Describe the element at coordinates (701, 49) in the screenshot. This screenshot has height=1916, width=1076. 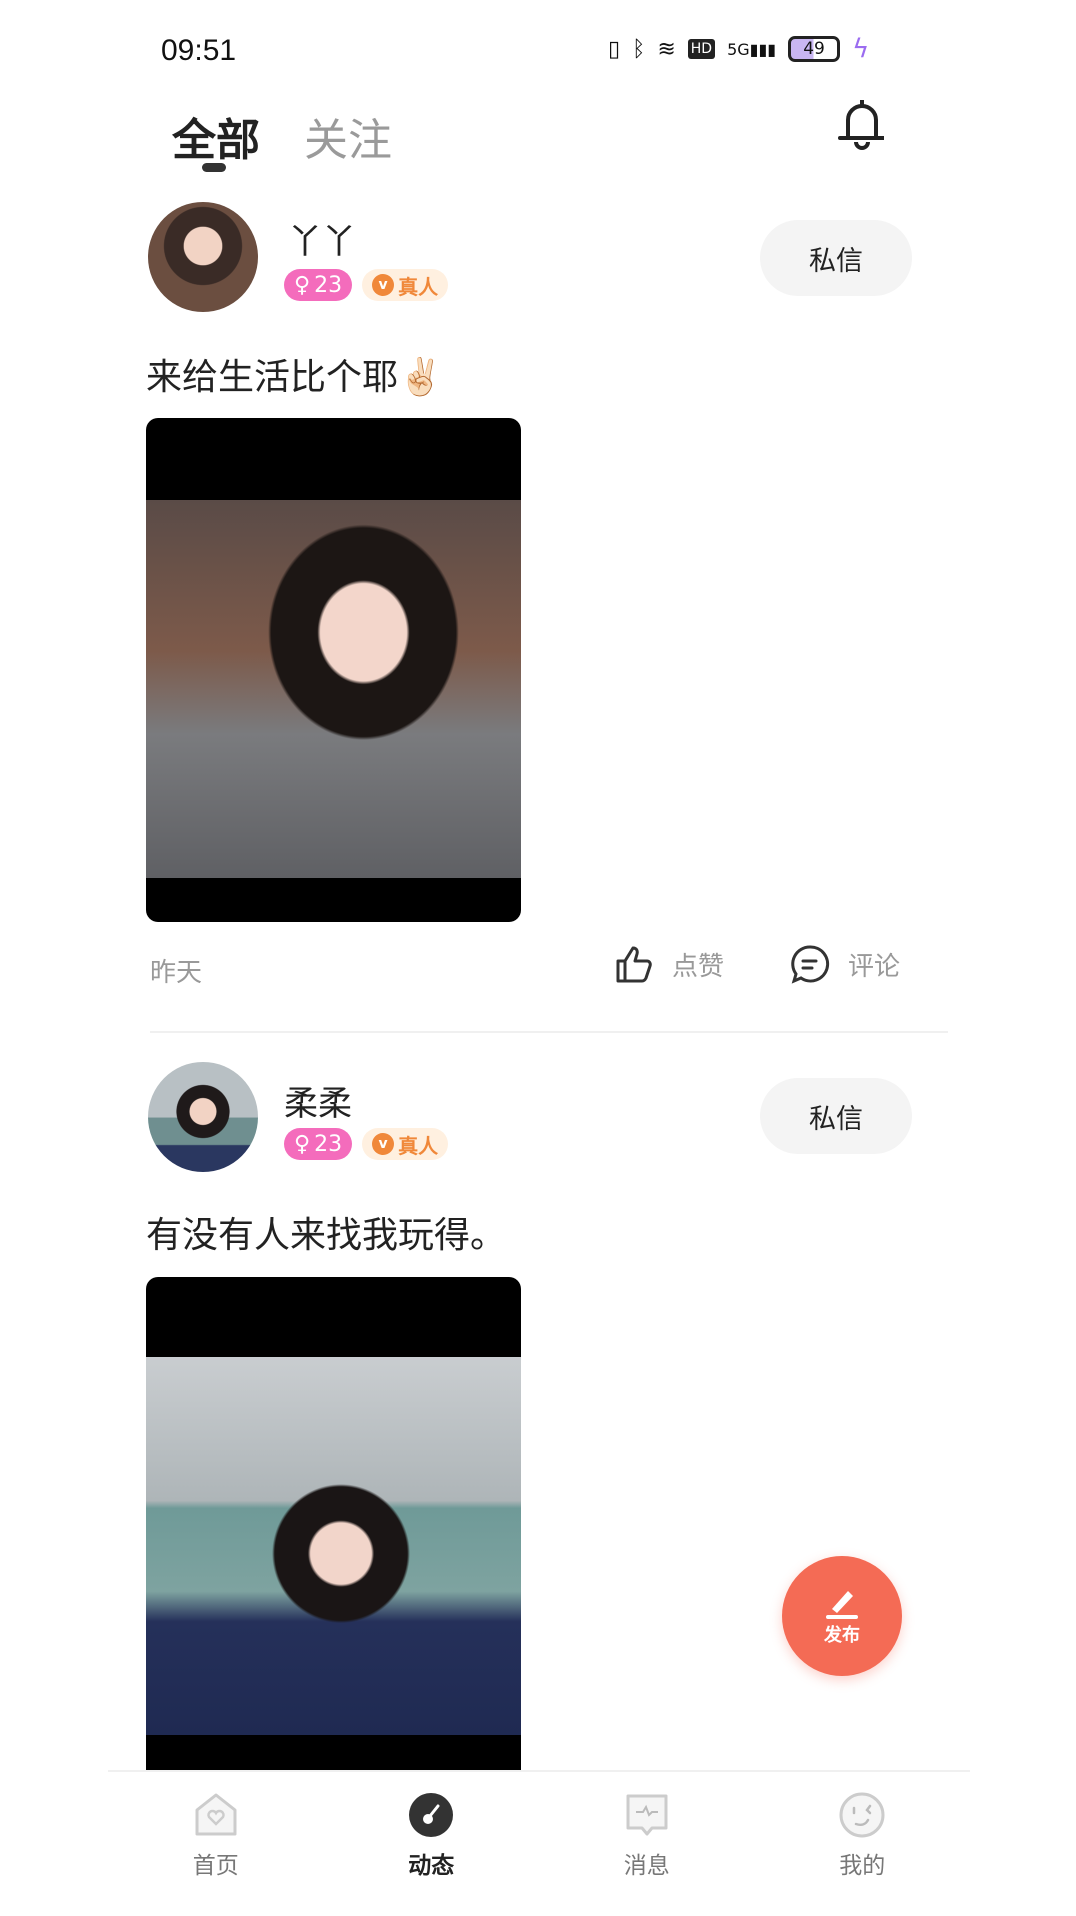
I see `hd-icon: HD` at that location.